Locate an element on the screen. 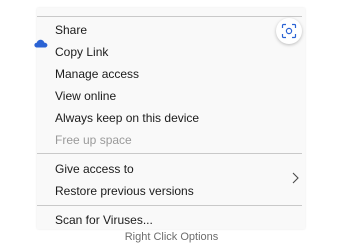 This screenshot has height=252, width=343. menu-item-give-access: Give access to is located at coordinates (94, 169).